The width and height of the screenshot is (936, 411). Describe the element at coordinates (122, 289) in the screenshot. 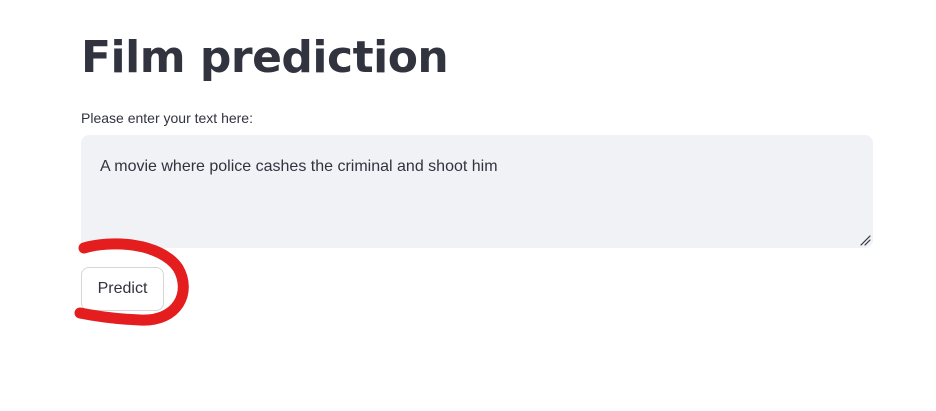

I see `predict-button: Predict` at that location.